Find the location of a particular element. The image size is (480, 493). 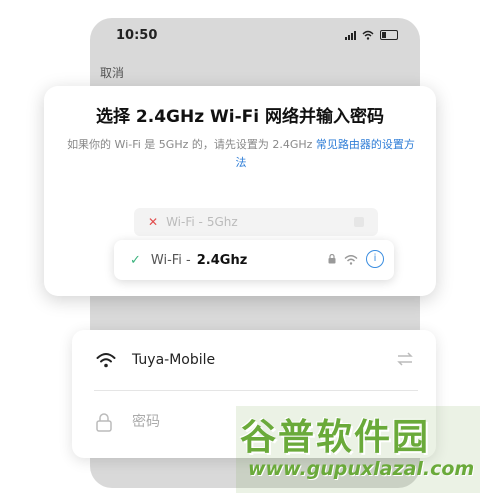

status-icons is located at coordinates (371, 35).